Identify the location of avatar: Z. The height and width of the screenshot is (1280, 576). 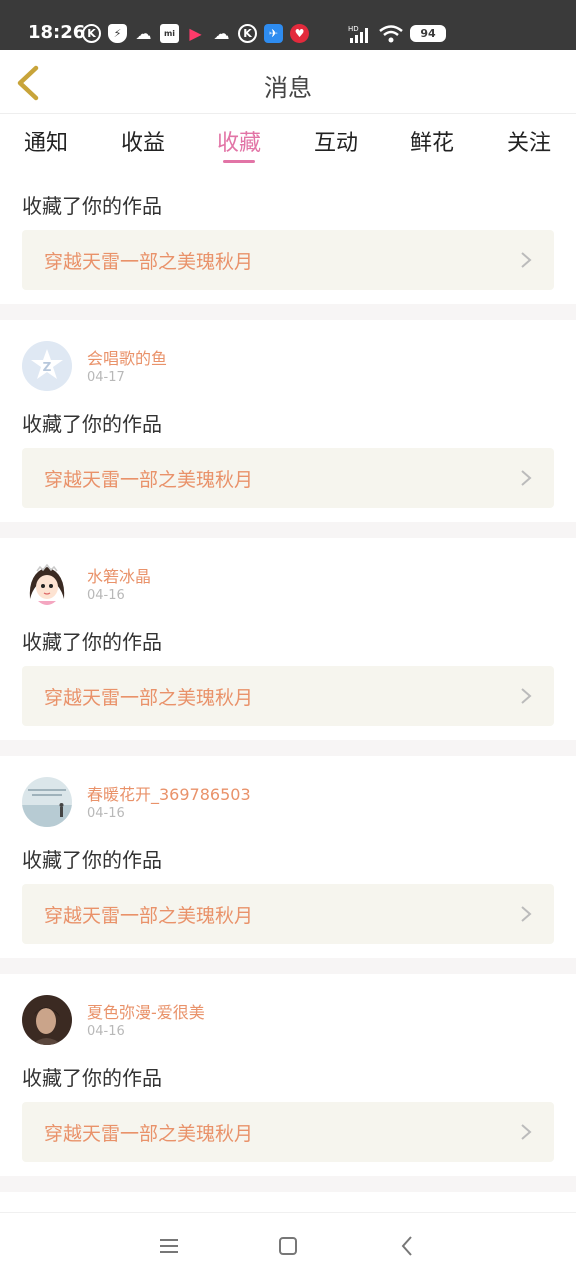
(47, 366).